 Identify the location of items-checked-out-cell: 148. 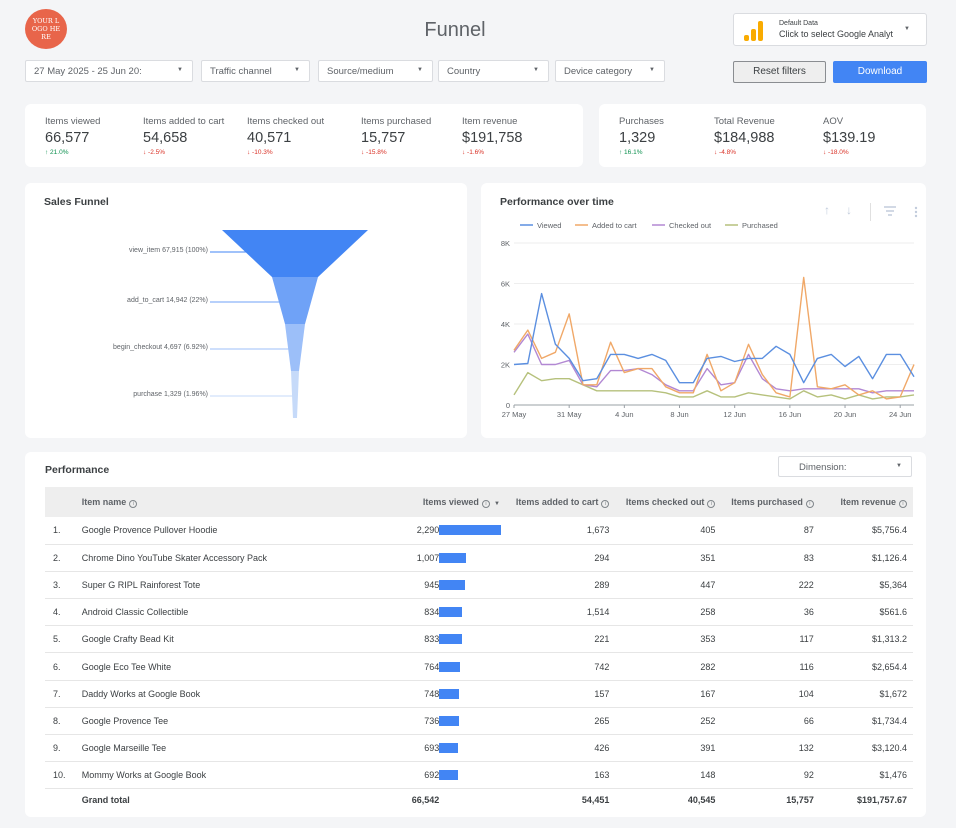
(668, 775).